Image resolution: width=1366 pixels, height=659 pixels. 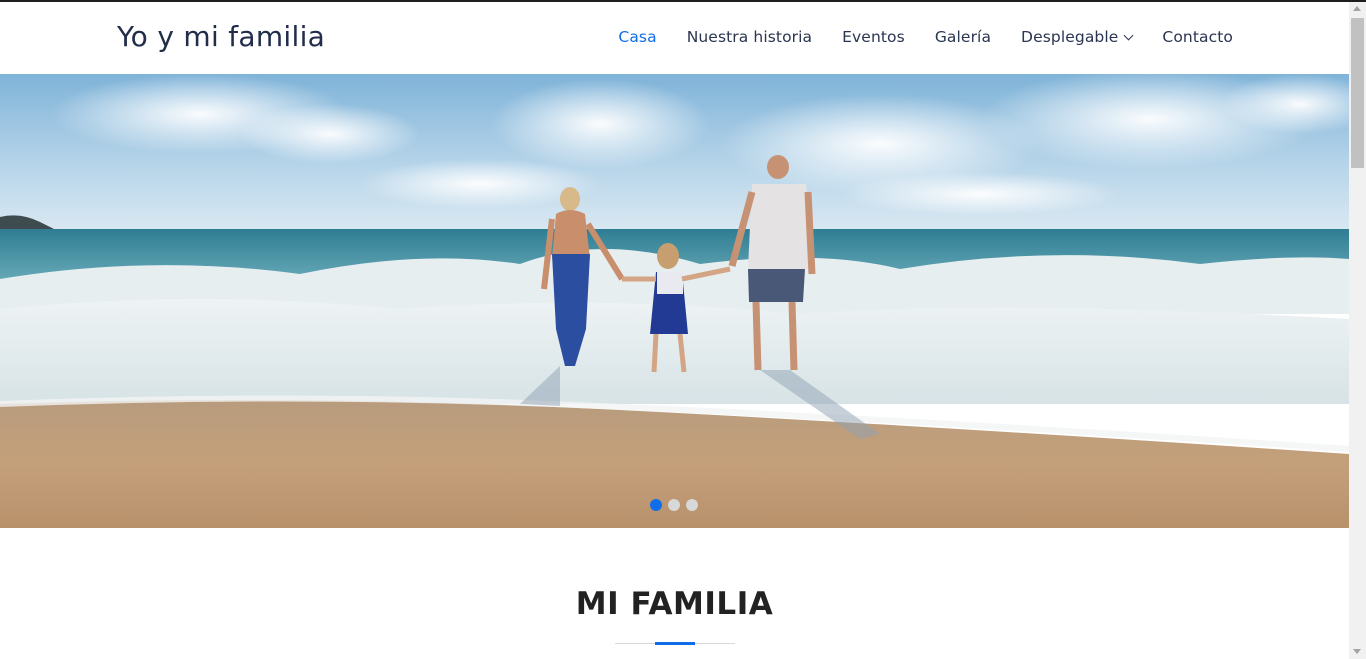 I want to click on nav-item-label: Casa, so click(x=637, y=37).